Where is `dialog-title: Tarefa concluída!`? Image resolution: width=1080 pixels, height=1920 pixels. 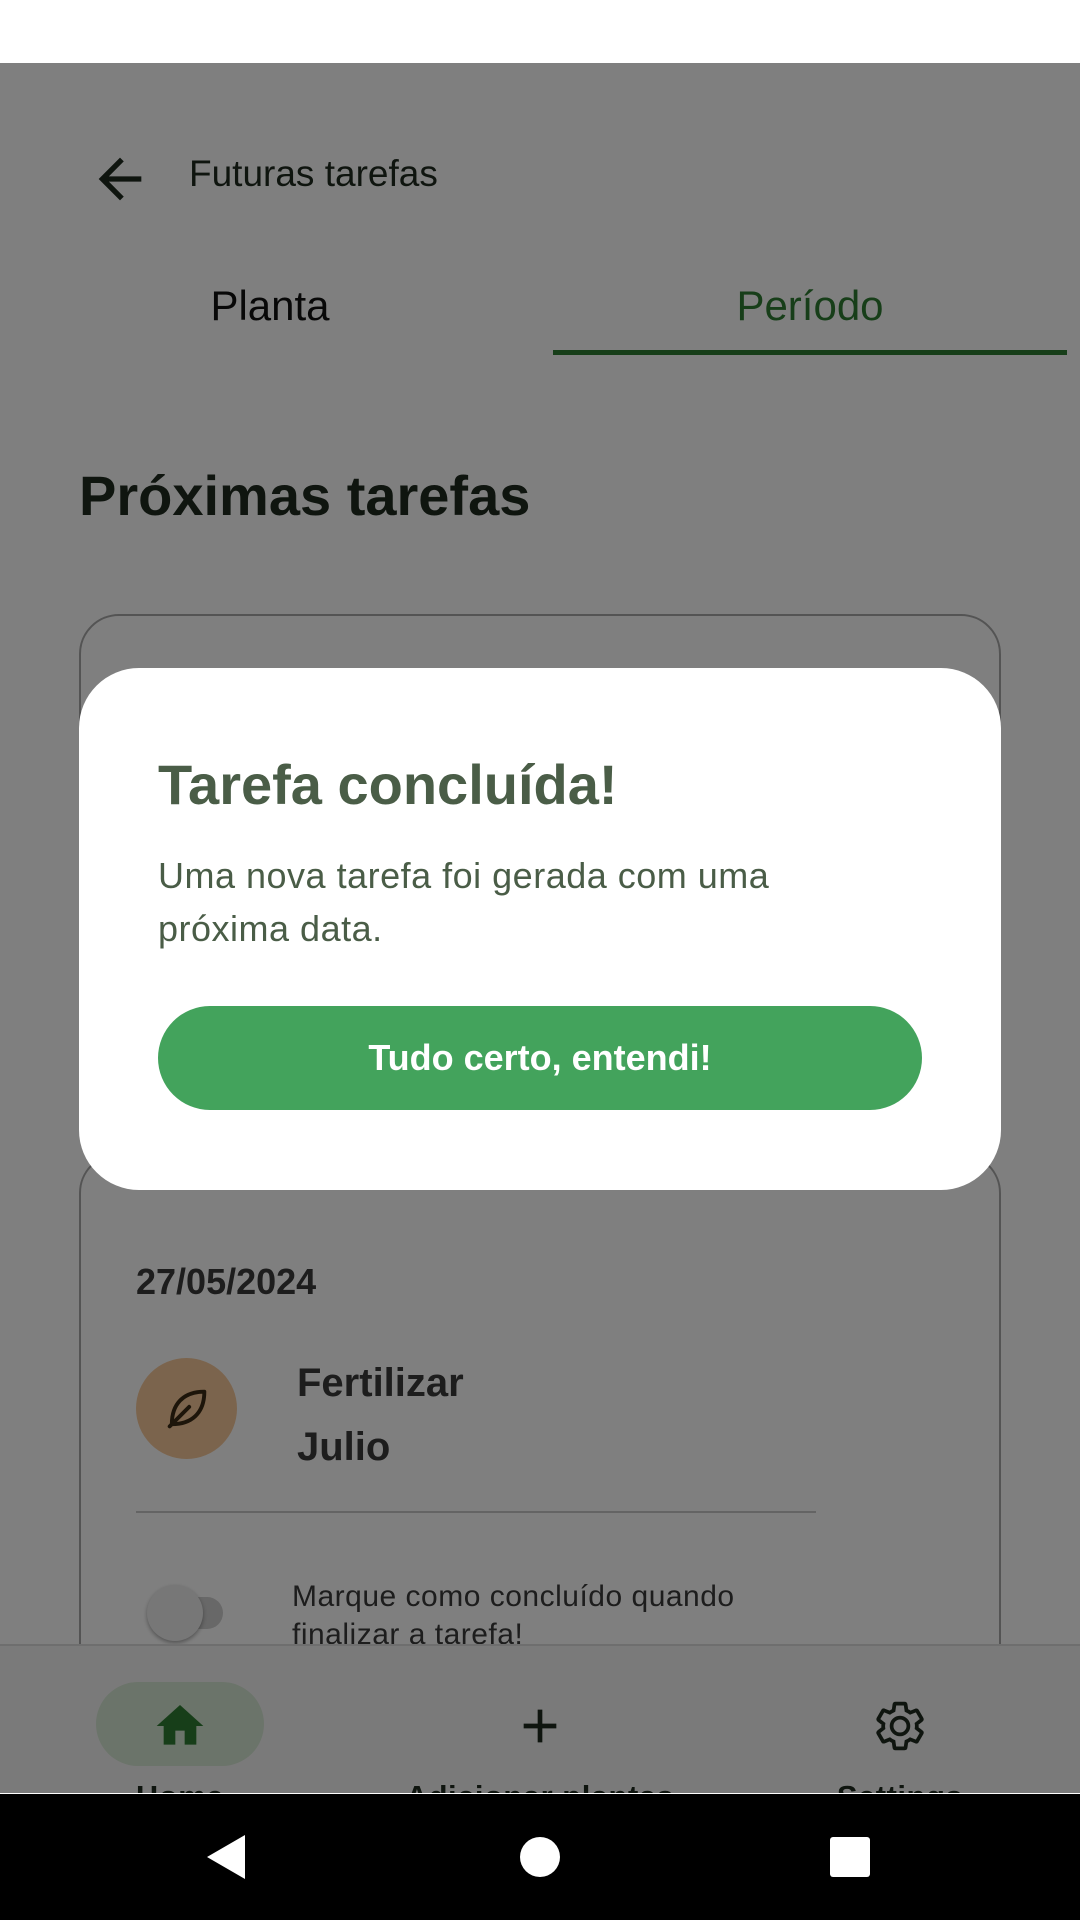 dialog-title: Tarefa concluída! is located at coordinates (388, 784).